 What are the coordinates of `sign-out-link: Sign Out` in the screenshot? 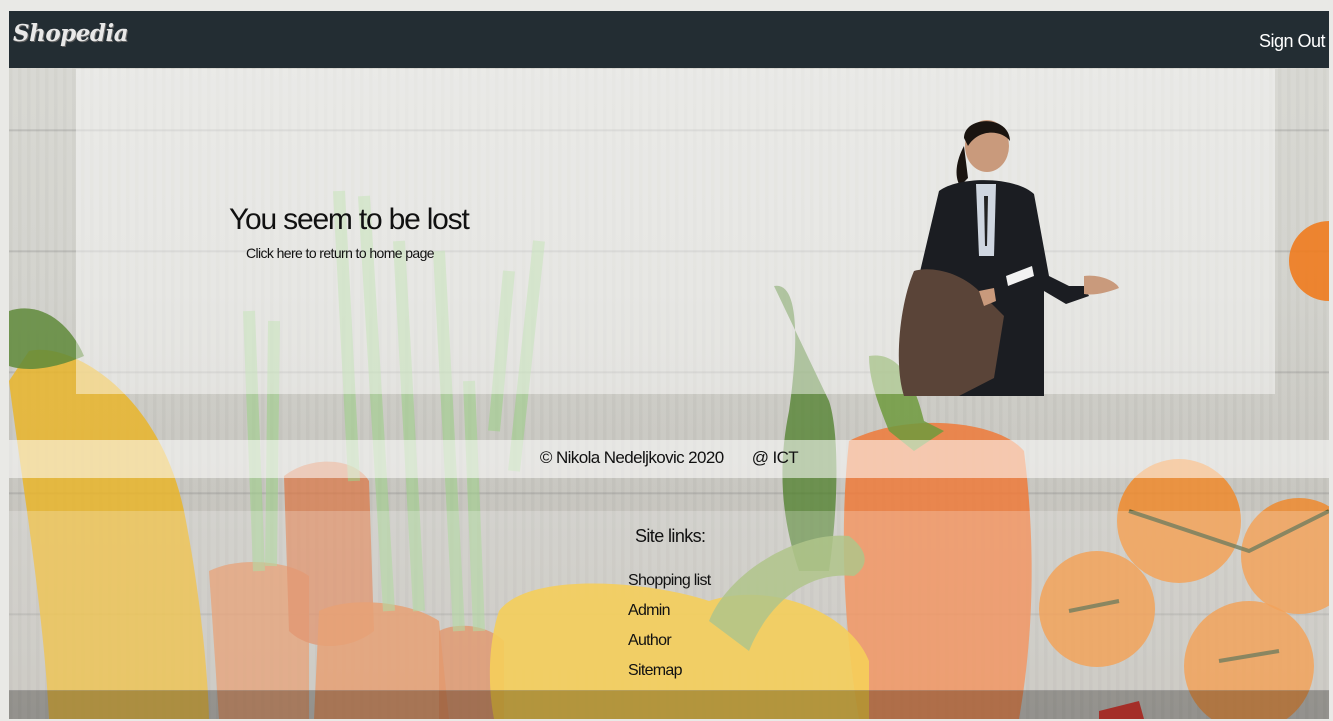 It's located at (1292, 41).